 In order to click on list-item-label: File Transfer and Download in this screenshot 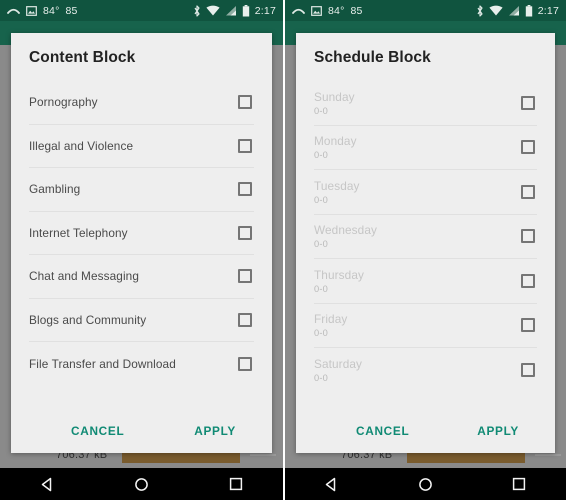, I will do `click(102, 363)`.